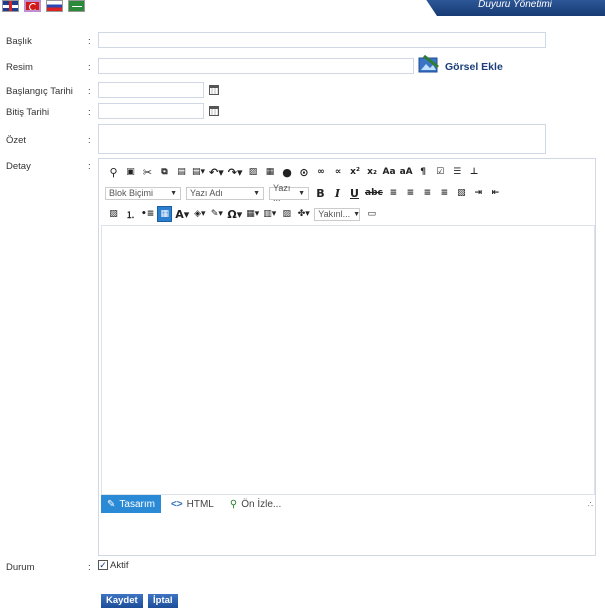 Image resolution: width=605 pixels, height=608 pixels. I want to click on table-props-icon: ▥▾, so click(269, 214).